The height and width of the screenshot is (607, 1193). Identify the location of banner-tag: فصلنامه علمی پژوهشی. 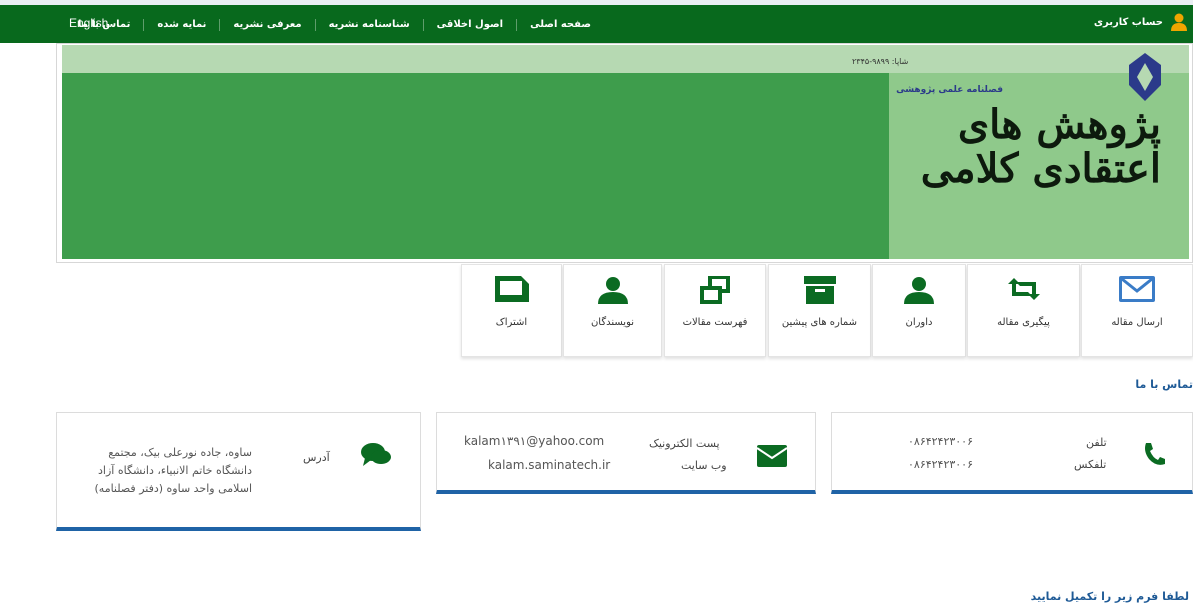
(949, 90).